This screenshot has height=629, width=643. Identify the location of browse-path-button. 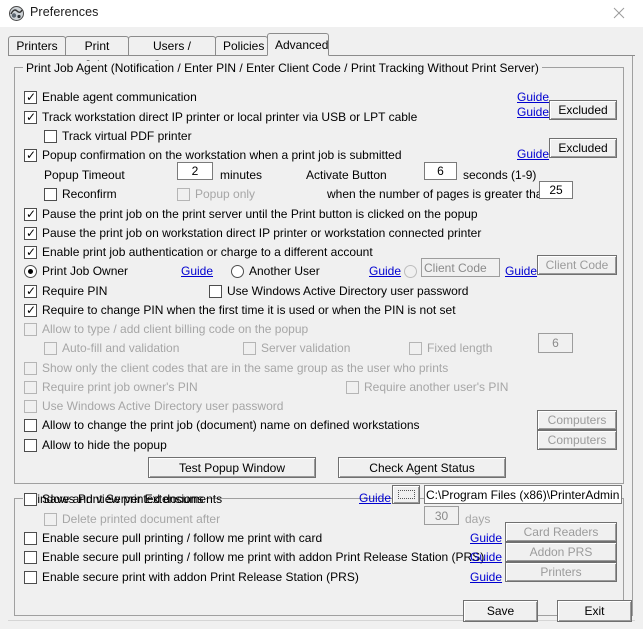
(406, 494).